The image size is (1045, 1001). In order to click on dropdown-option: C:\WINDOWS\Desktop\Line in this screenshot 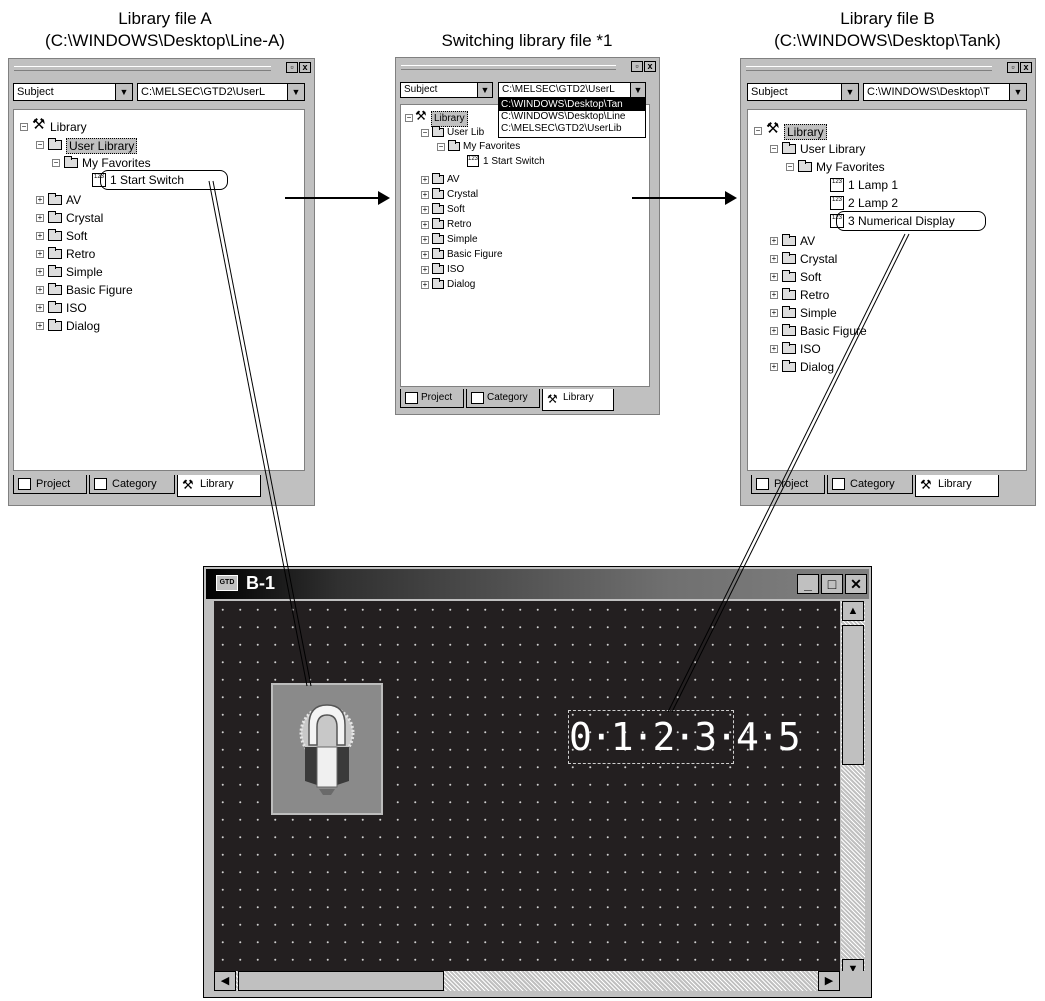, I will do `click(572, 117)`.